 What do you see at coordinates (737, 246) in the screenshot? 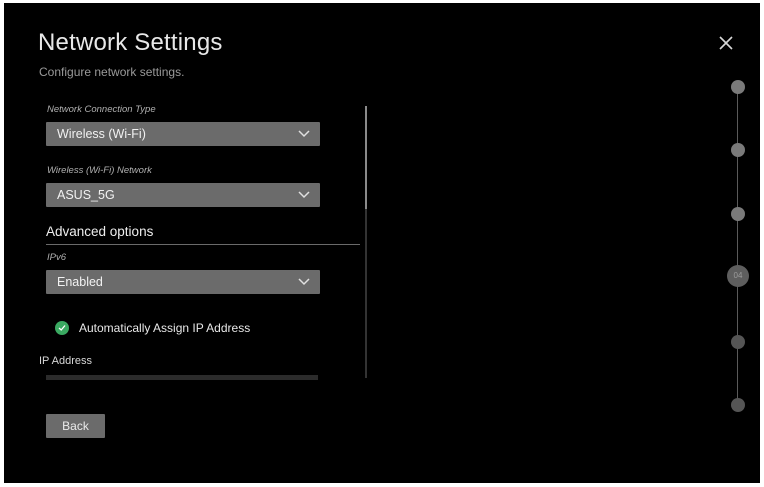
I see `stepper-track` at bounding box center [737, 246].